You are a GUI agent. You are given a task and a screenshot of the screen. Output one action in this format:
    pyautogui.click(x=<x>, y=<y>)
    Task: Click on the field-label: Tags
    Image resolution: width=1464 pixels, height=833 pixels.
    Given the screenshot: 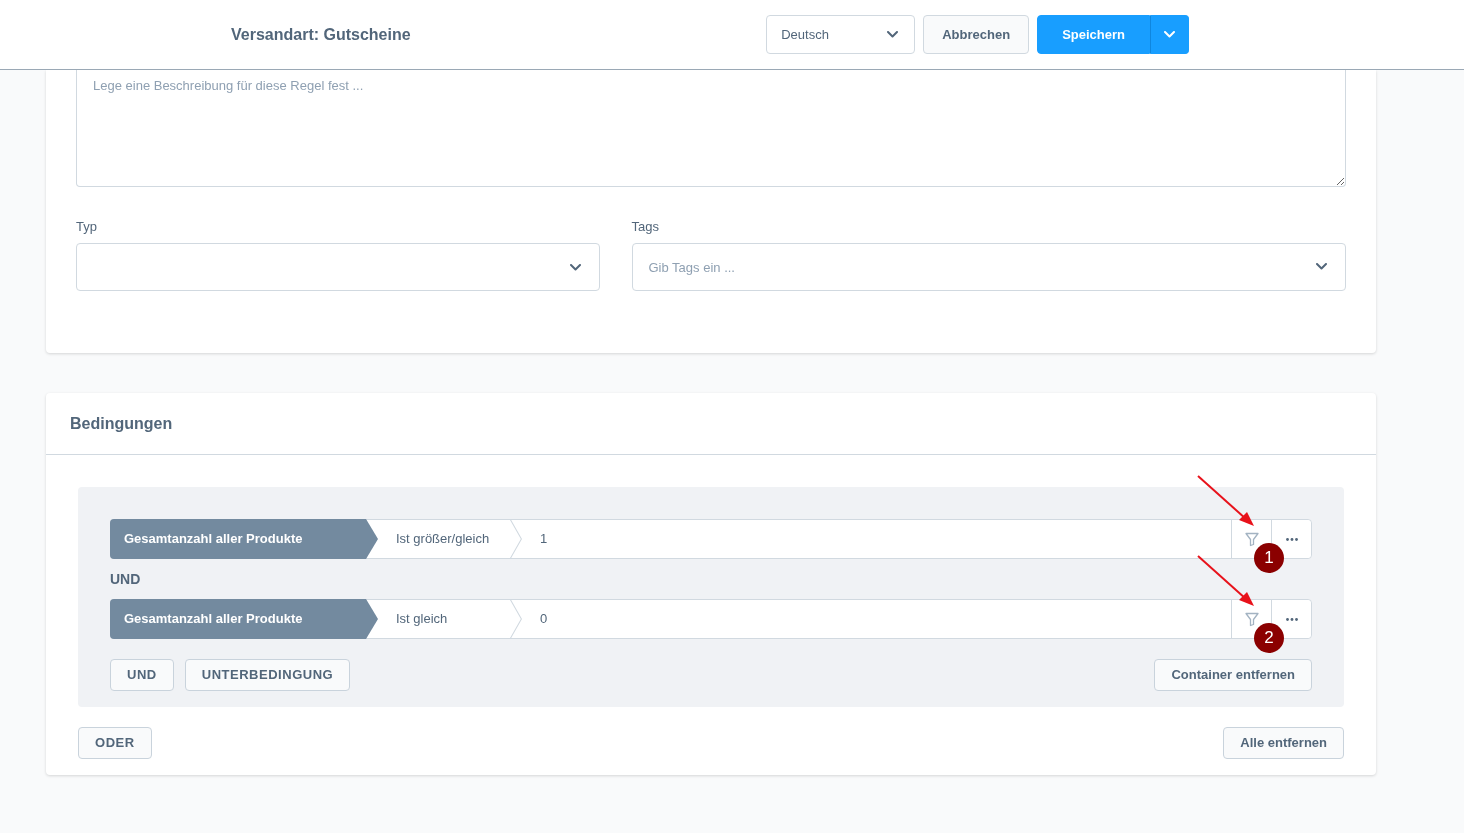 What is the action you would take?
    pyautogui.click(x=645, y=227)
    